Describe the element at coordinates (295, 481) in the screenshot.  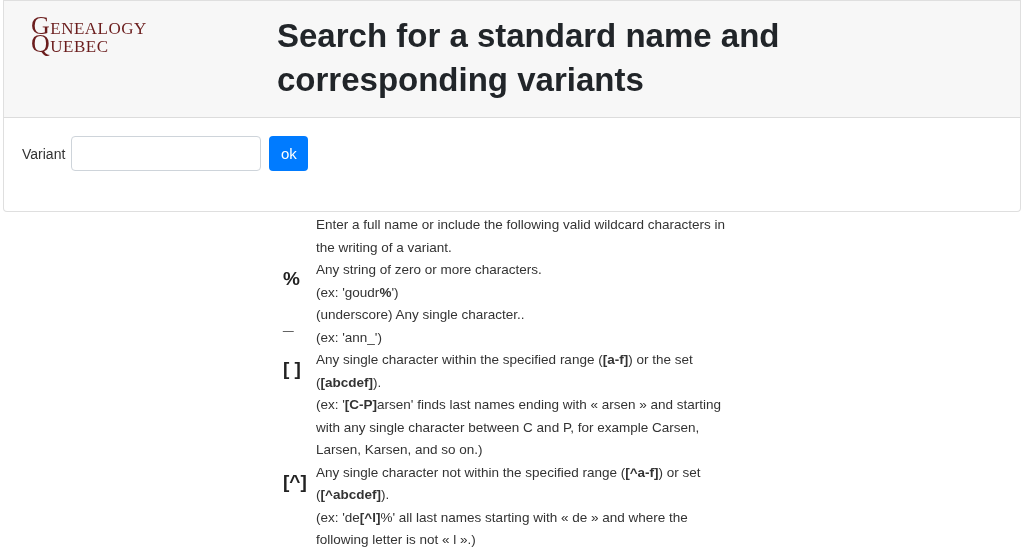
I see `wildcard-symbol: [^]` at that location.